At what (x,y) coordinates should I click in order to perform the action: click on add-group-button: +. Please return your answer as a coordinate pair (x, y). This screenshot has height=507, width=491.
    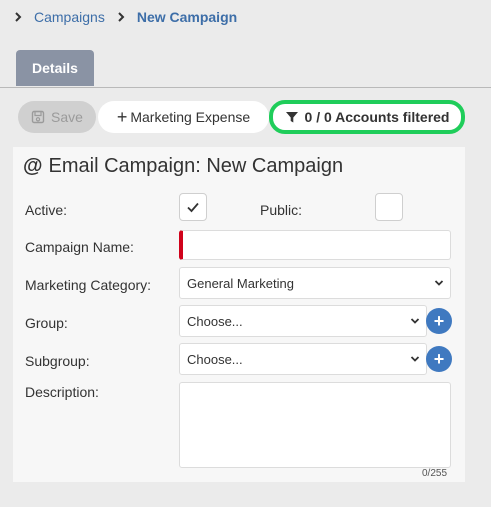
    Looking at the image, I should click on (439, 321).